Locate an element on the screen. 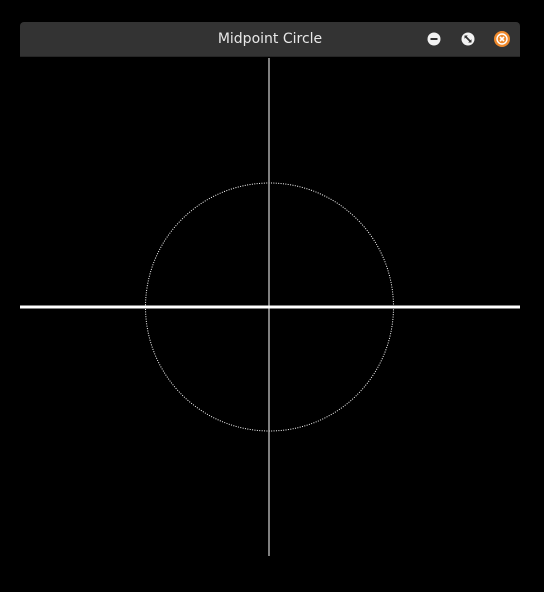 Image resolution: width=544 pixels, height=592 pixels. minimize-button is located at coordinates (434, 39).